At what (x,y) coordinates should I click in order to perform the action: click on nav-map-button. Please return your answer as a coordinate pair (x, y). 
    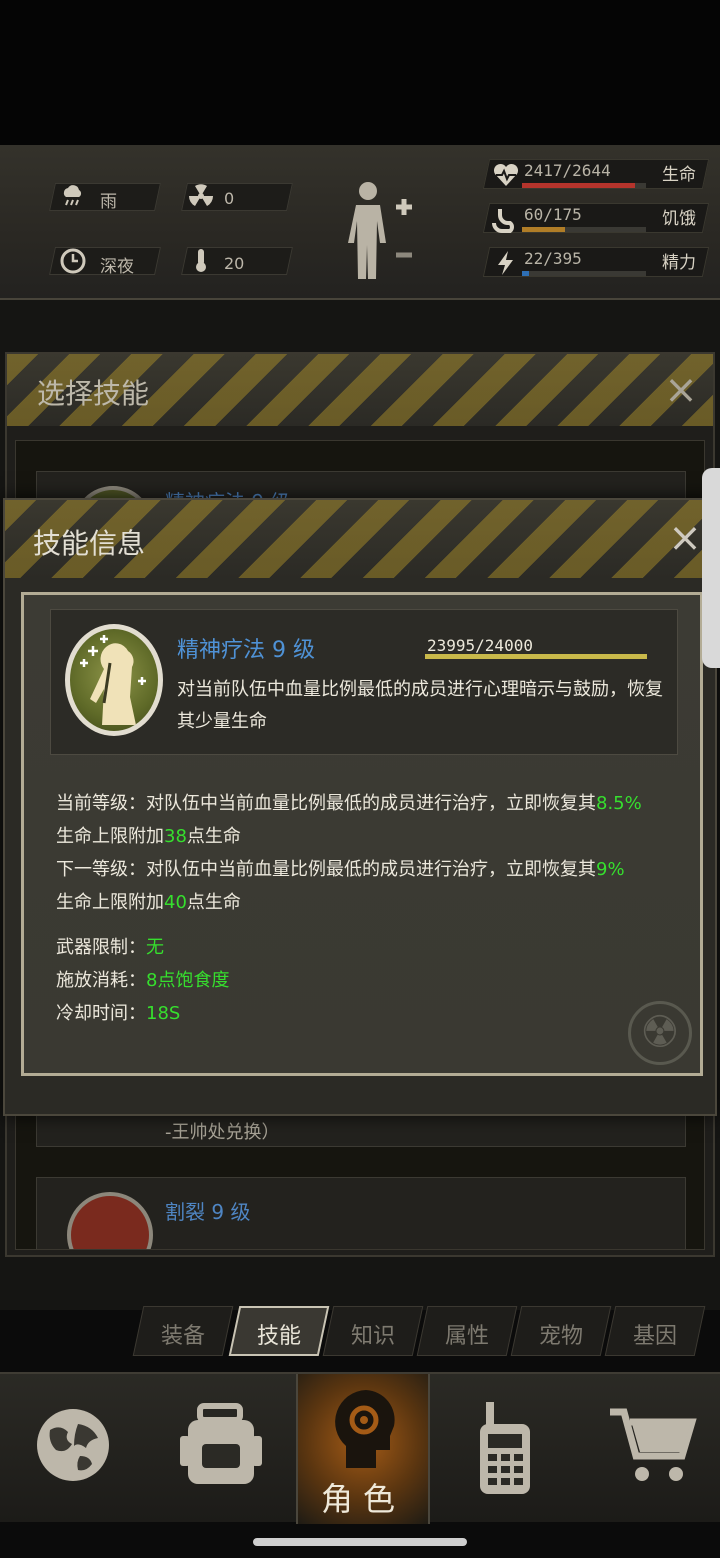
    Looking at the image, I should click on (74, 1449).